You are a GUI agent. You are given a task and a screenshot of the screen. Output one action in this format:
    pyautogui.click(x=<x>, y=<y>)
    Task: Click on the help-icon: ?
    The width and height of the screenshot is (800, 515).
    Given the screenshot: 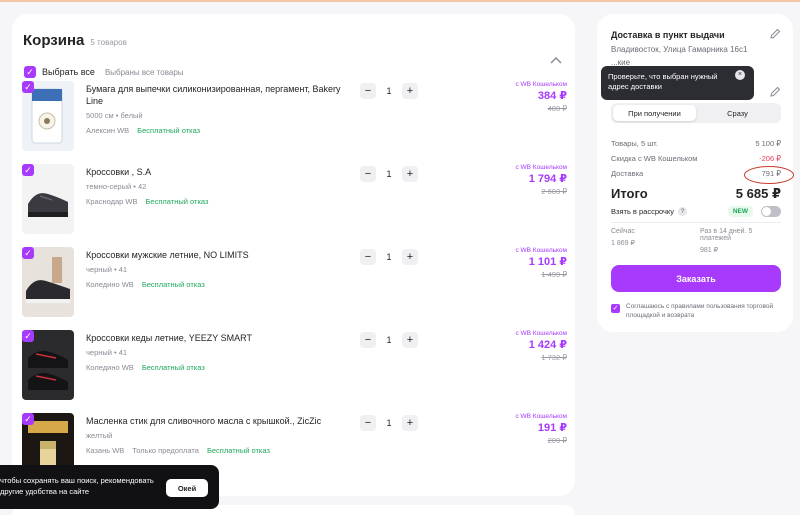 What is the action you would take?
    pyautogui.click(x=683, y=211)
    